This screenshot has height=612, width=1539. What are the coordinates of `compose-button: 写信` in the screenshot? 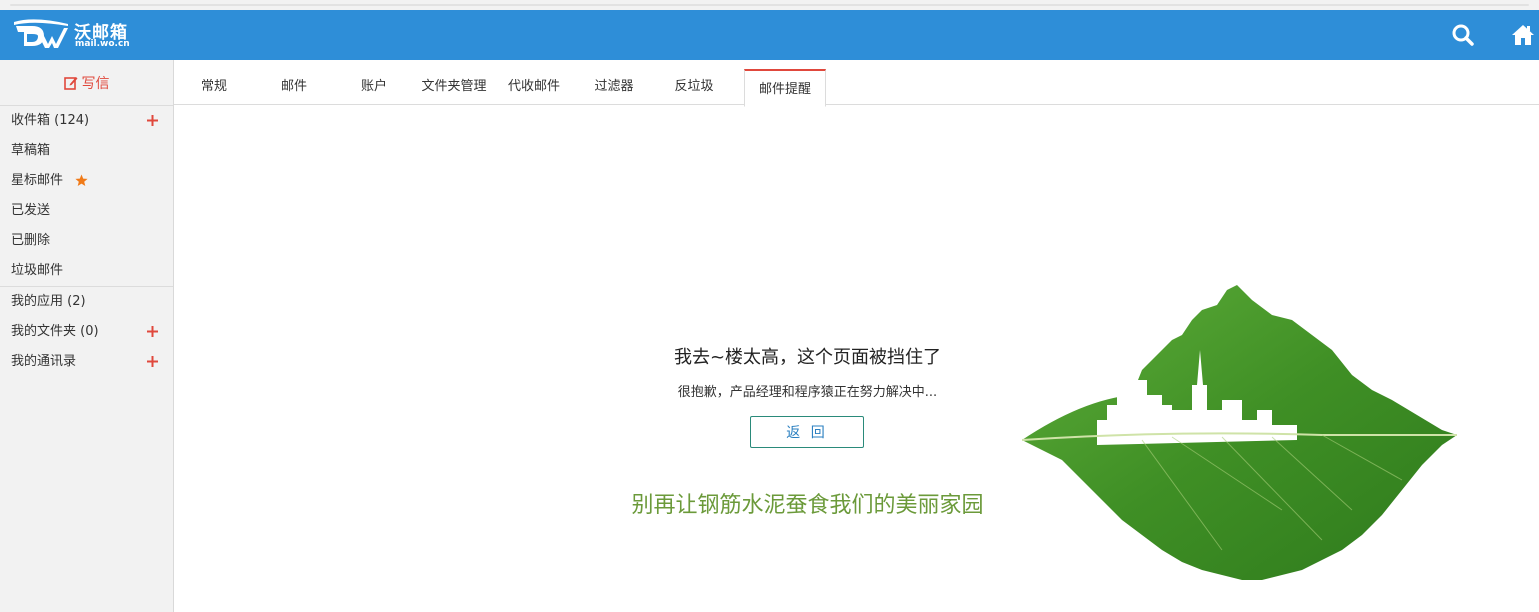 It's located at (86, 83).